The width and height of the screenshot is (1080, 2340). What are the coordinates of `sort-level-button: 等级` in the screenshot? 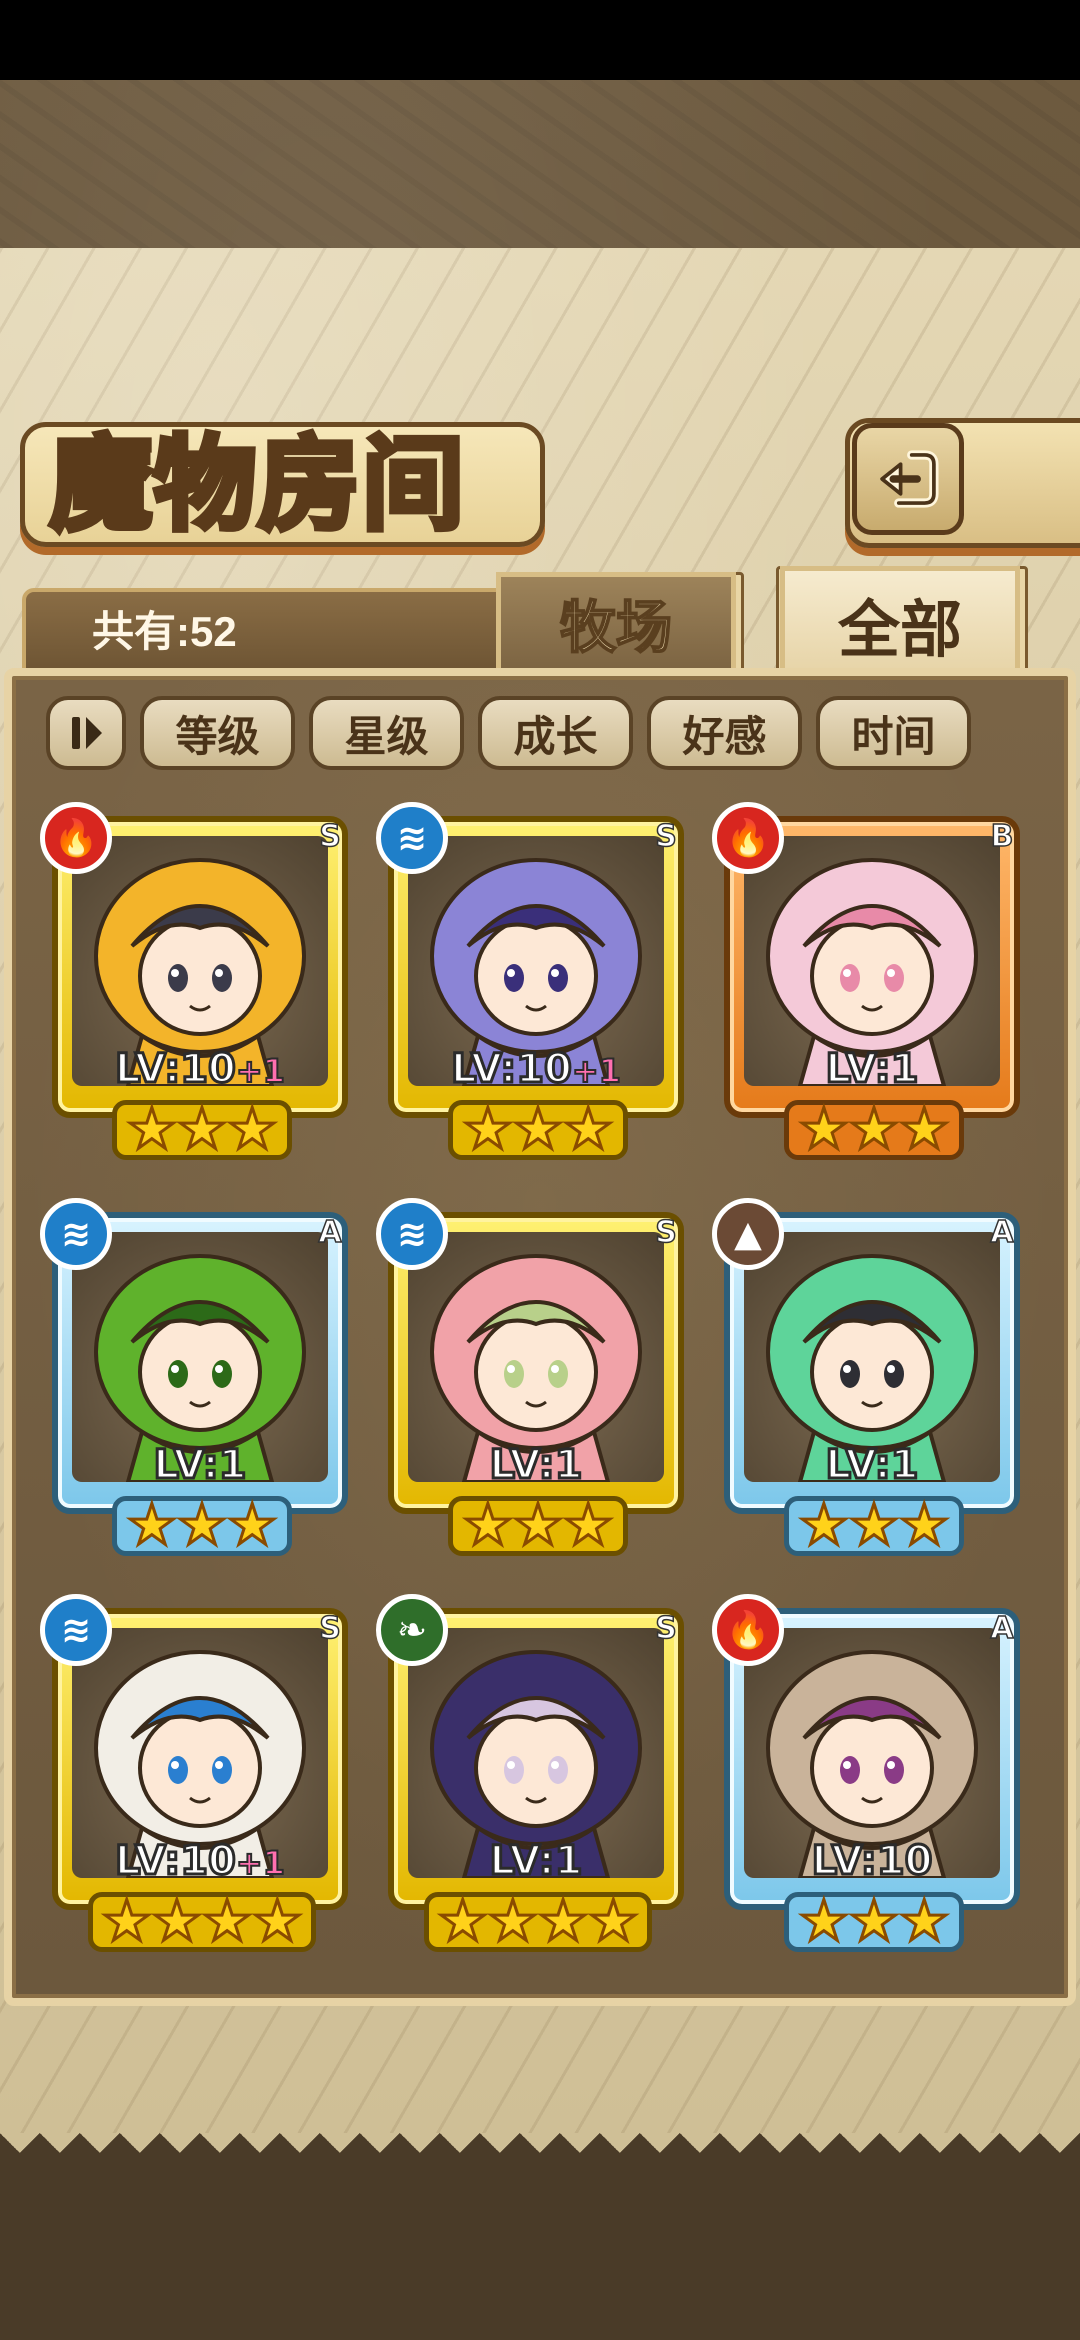 It's located at (217, 733).